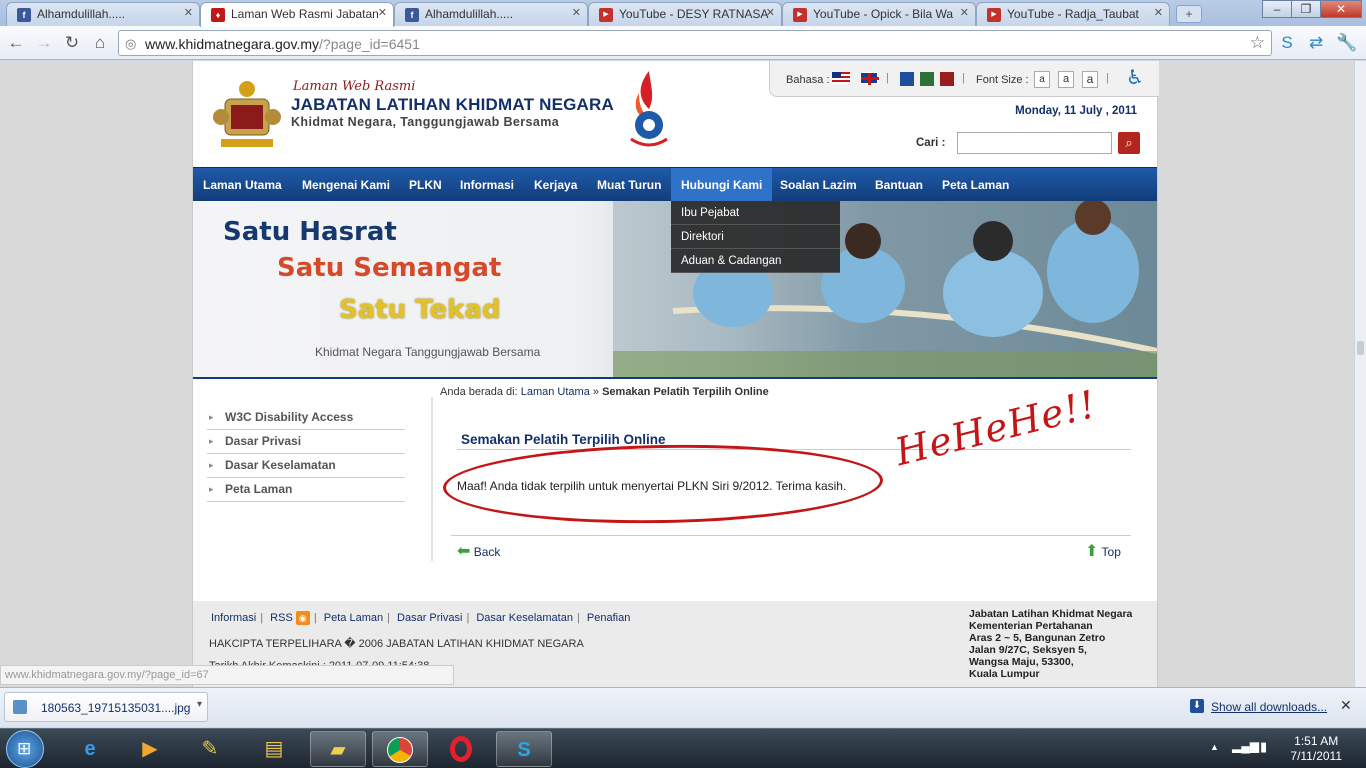 This screenshot has width=1366, height=768. Describe the element at coordinates (907, 79) in the screenshot. I see `theme-blue-swatch` at that location.